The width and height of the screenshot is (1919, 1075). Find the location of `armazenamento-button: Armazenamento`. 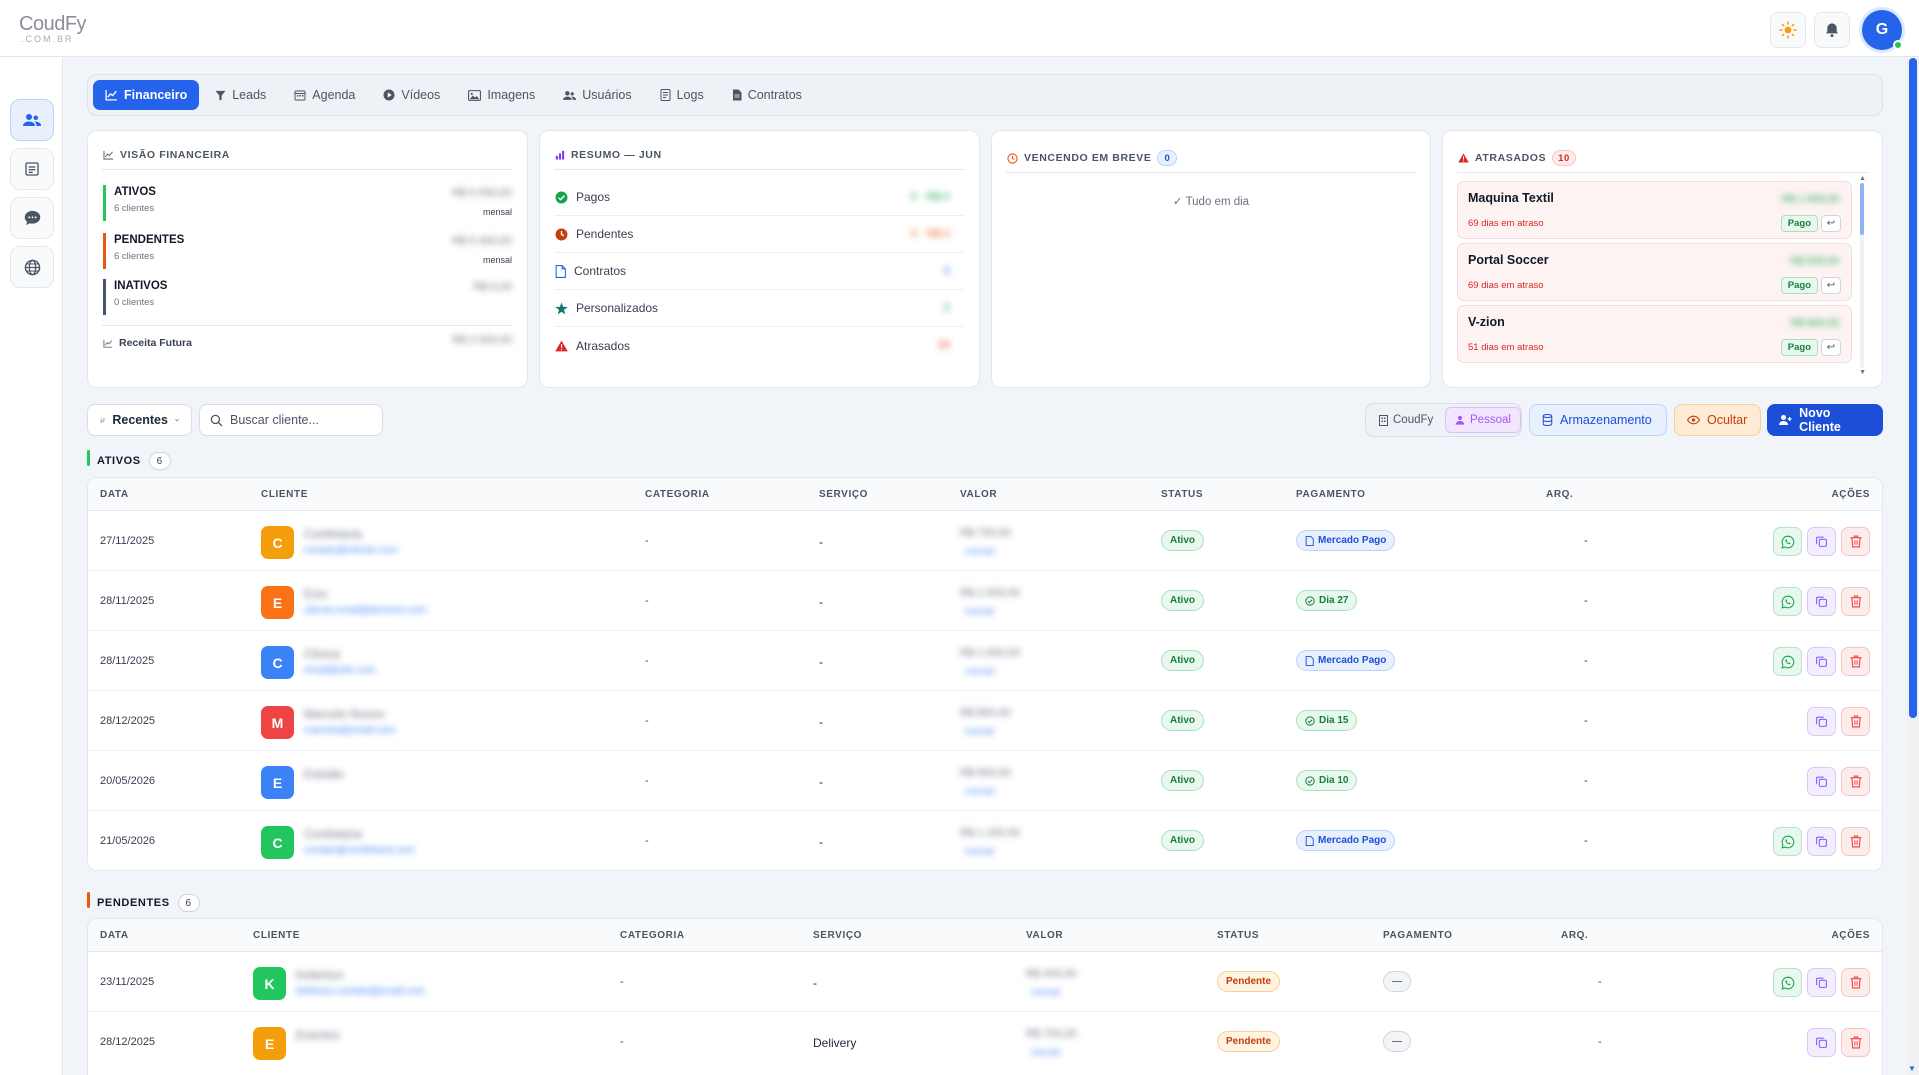

armazenamento-button: Armazenamento is located at coordinates (1598, 420).